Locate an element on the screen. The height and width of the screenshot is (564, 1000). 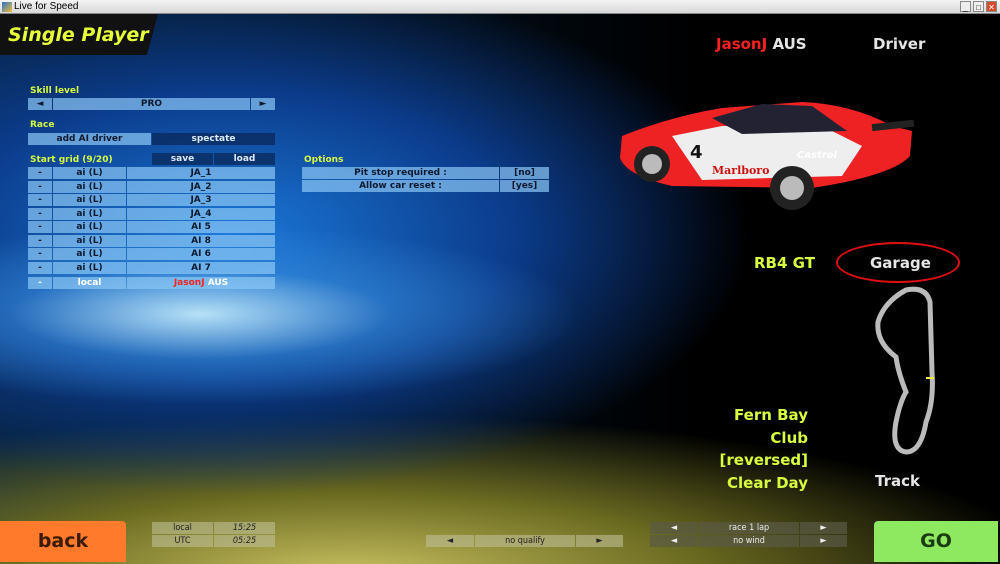
car-sponsor: Castrol is located at coordinates (817, 155).